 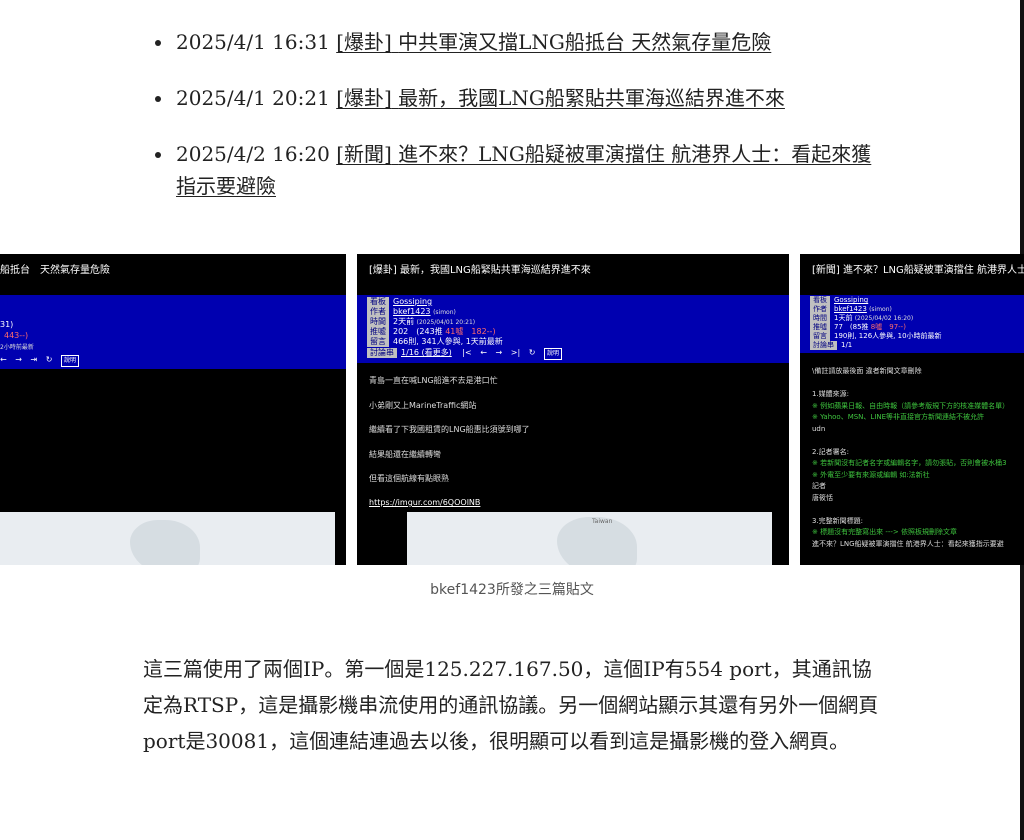 What do you see at coordinates (589, 538) in the screenshot?
I see `map-image: Taiwan` at bounding box center [589, 538].